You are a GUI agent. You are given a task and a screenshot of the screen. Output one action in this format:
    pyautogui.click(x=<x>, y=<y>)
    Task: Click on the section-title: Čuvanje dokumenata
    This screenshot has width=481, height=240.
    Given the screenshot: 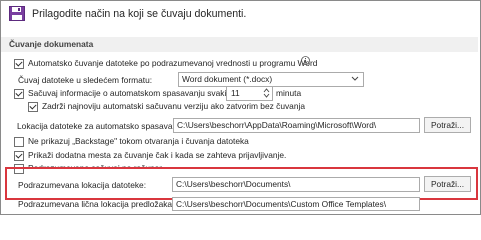 What is the action you would take?
    pyautogui.click(x=51, y=44)
    